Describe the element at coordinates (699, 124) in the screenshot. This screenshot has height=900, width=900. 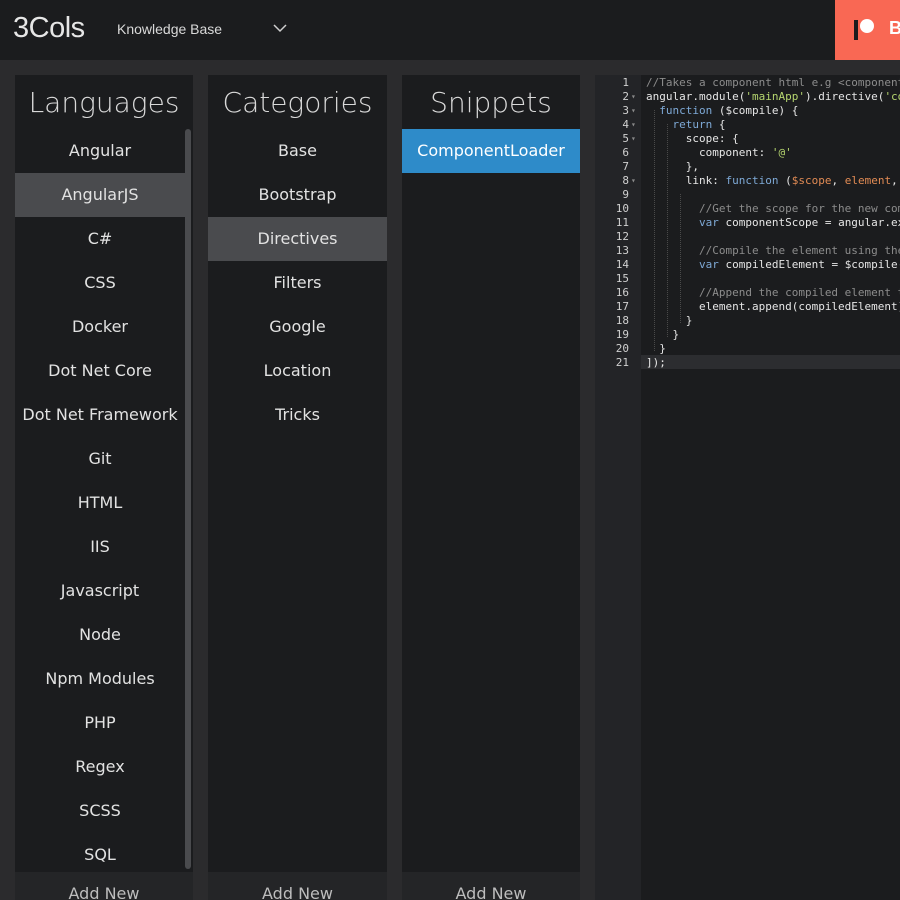
I see `code-text: return {` at that location.